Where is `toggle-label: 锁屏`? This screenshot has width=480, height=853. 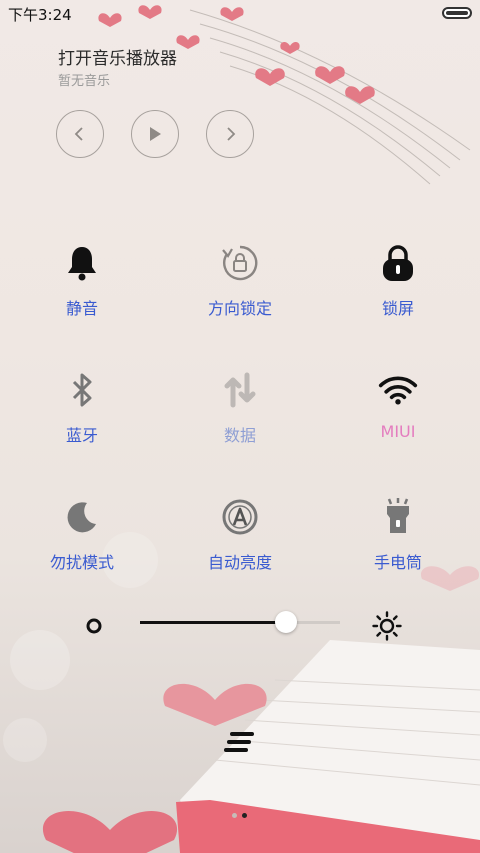 toggle-label: 锁屏 is located at coordinates (397, 308).